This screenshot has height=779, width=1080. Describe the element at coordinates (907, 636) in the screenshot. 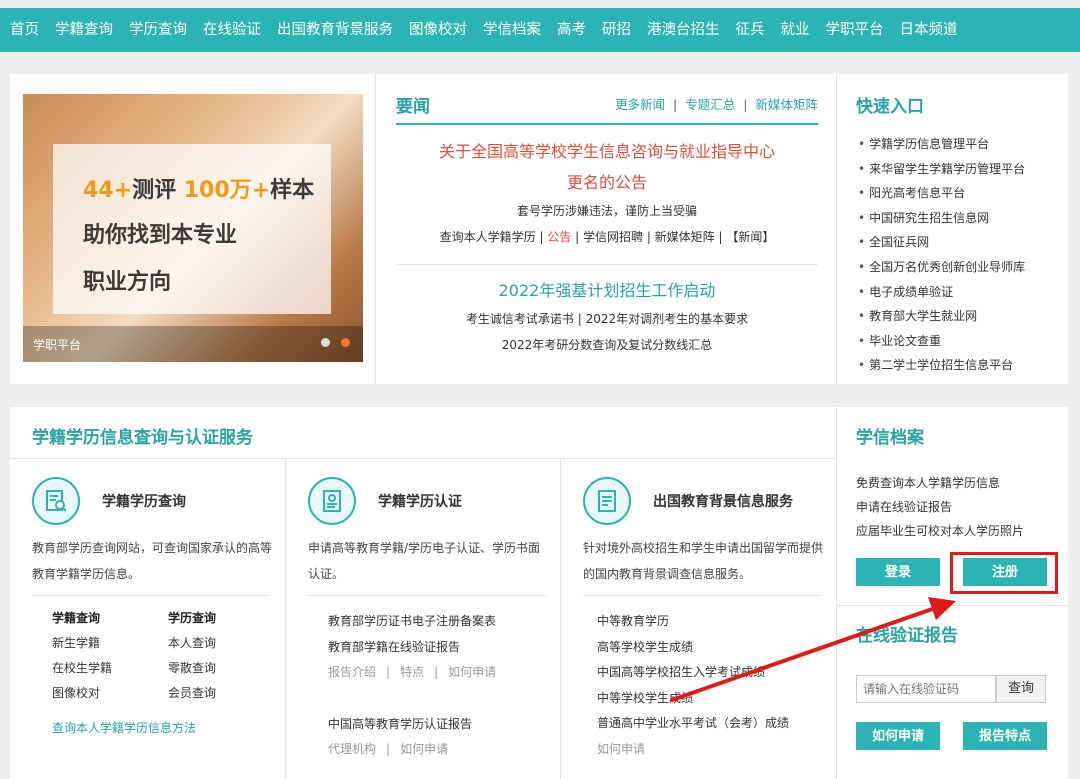

I see `online-verify-title: 在线验证报告` at that location.